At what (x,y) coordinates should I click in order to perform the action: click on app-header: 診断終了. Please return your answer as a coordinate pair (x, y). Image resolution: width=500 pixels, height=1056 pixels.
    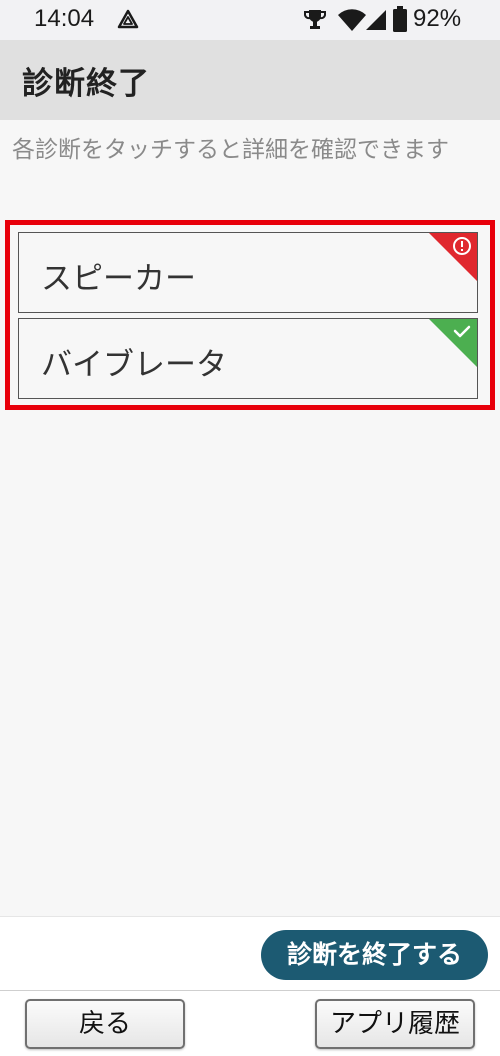
    Looking at the image, I should click on (250, 80).